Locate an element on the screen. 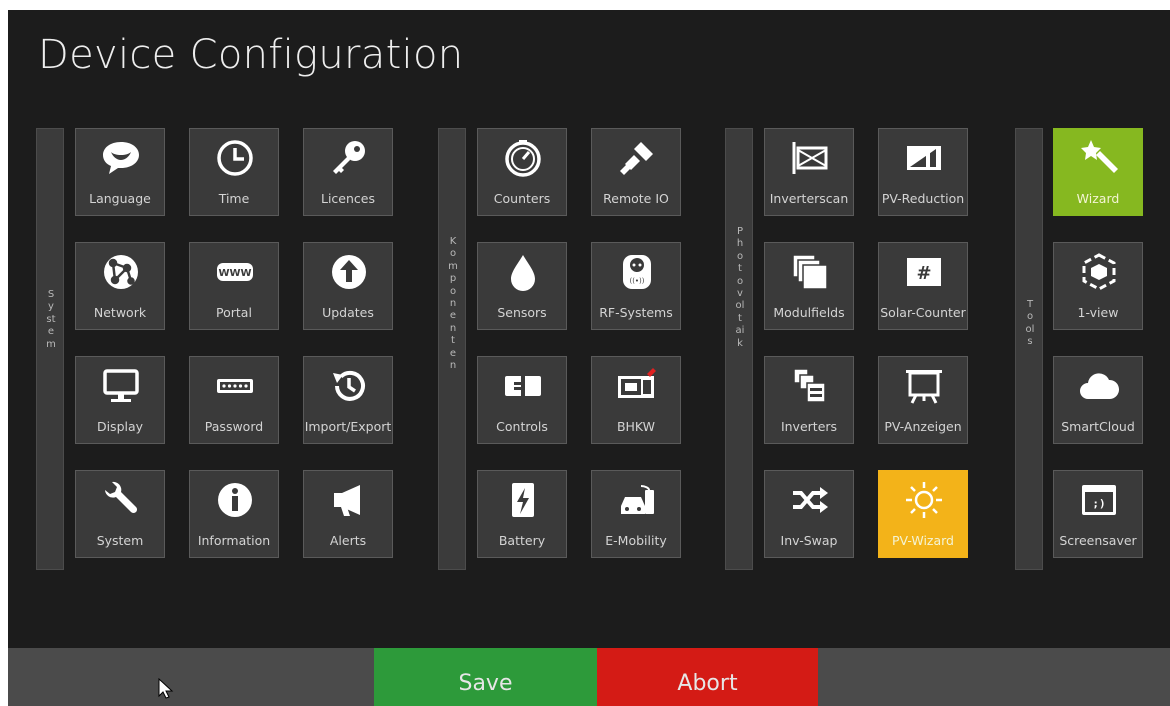  chp-unit-icon is located at coordinates (637, 383).